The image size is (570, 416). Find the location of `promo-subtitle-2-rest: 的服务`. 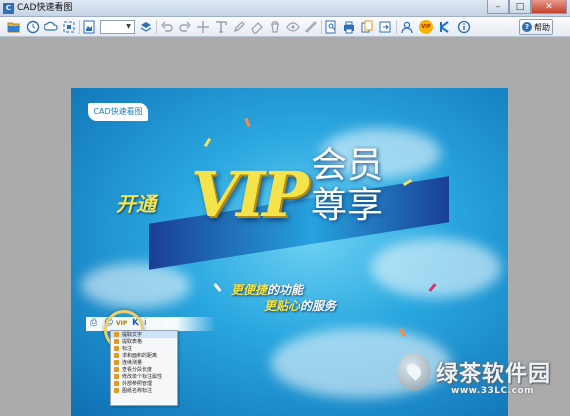

promo-subtitle-2-rest: 的服务 is located at coordinates (318, 306).